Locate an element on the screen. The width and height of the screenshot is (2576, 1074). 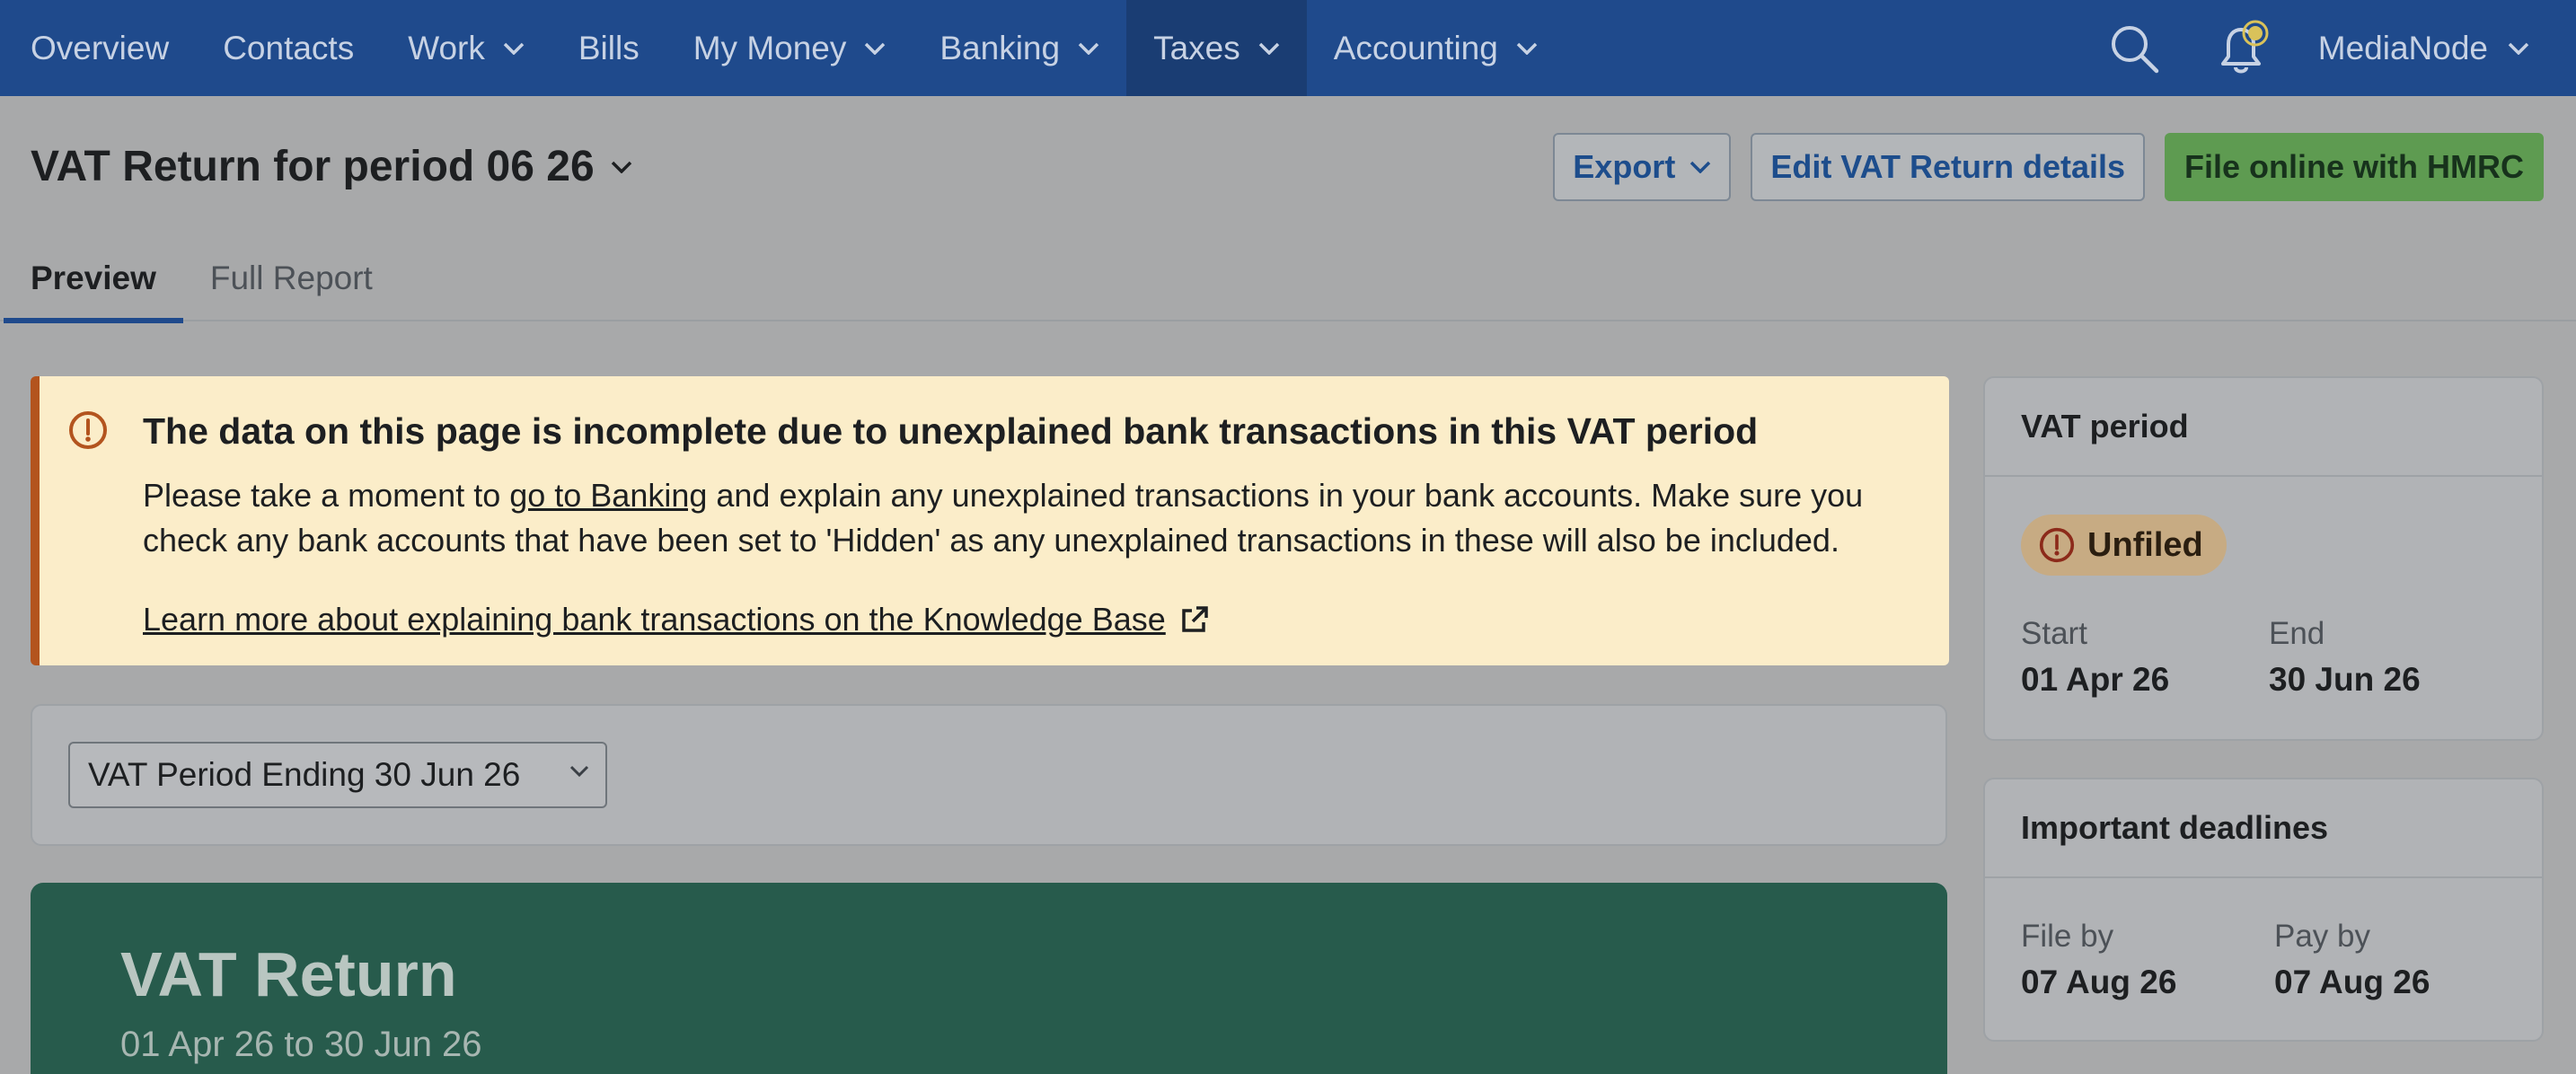
start-value: 01 Apr 26 is located at coordinates (2095, 679).